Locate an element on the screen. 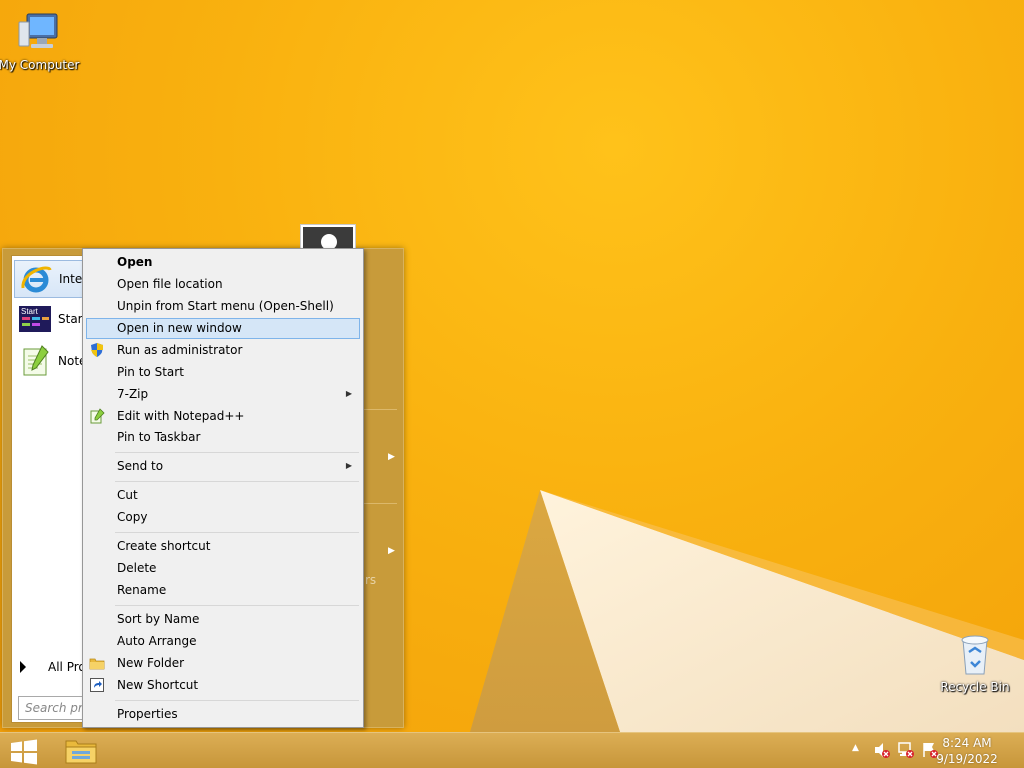 Image resolution: width=1024 pixels, height=768 pixels. computer-icon is located at coordinates (38, 30).